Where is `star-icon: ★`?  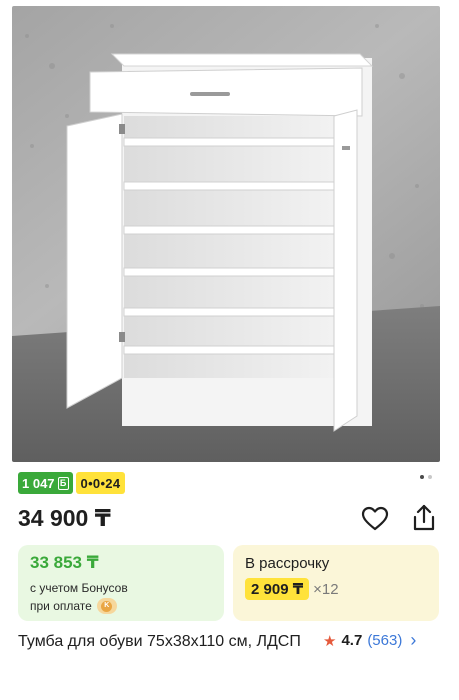 star-icon: ★ is located at coordinates (330, 641).